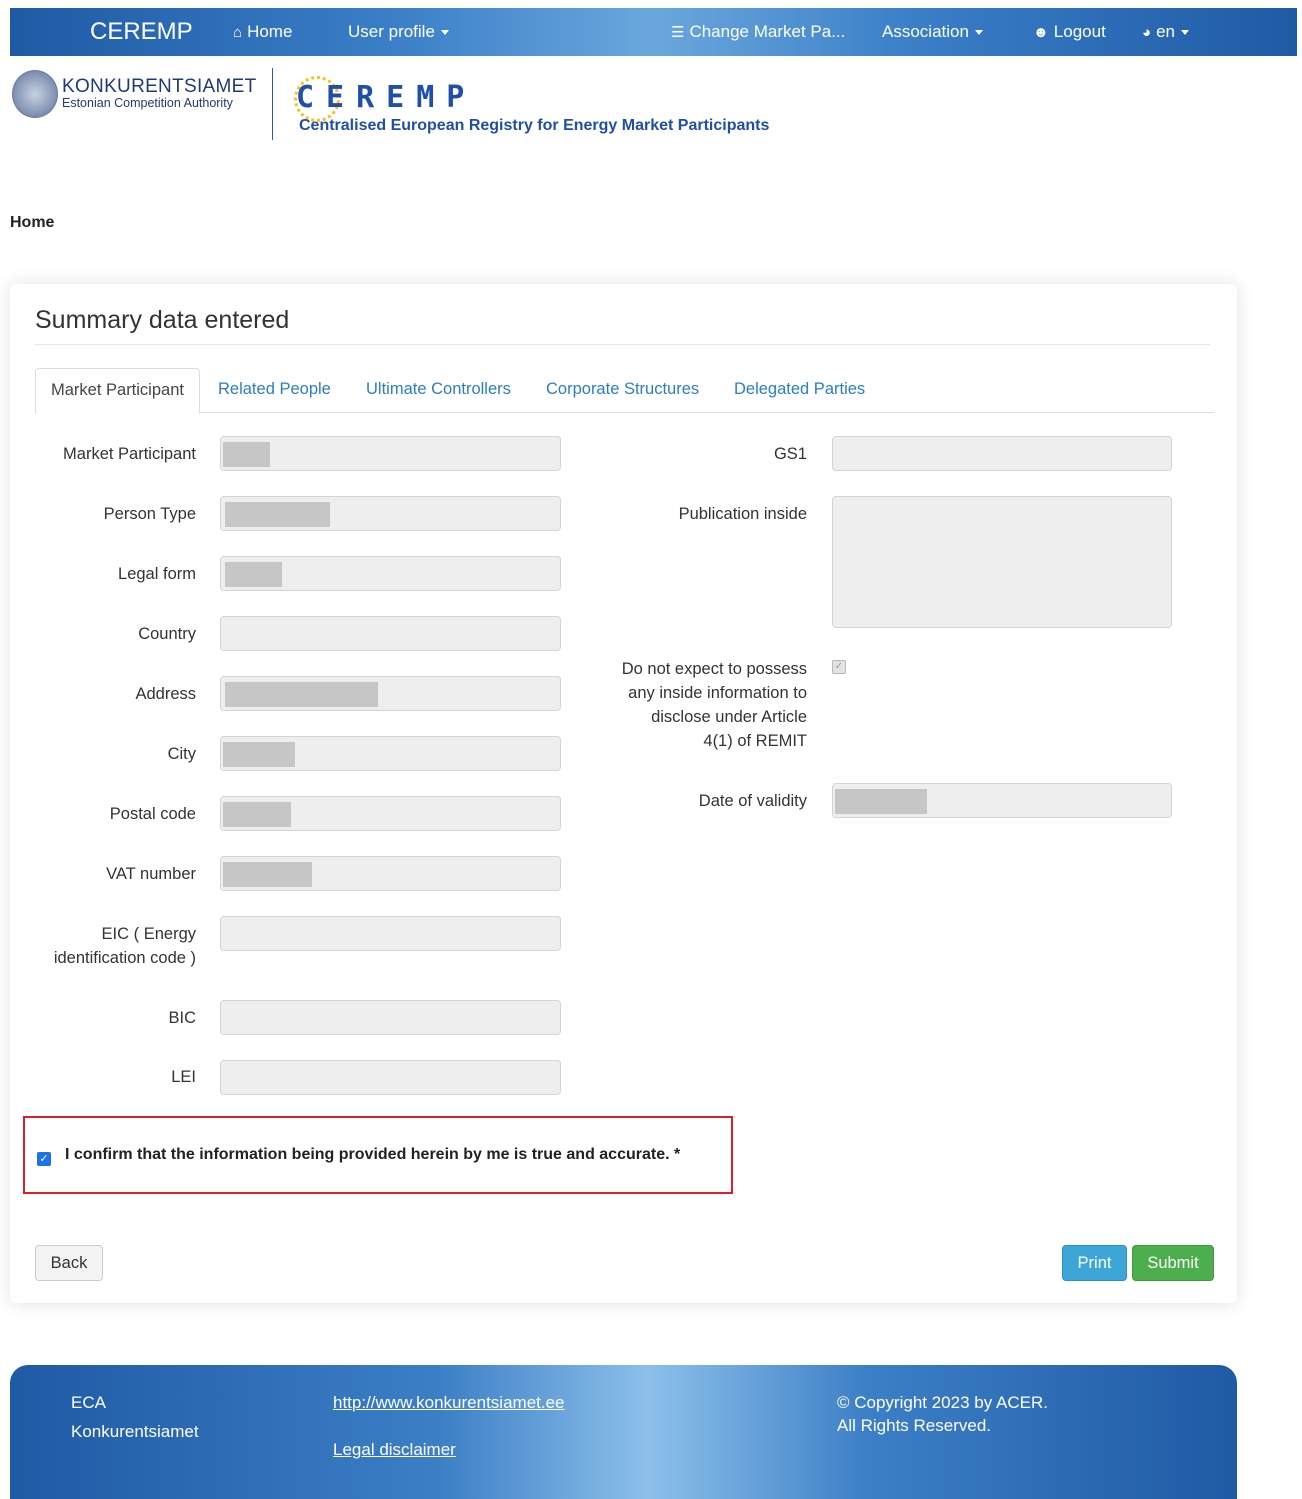 The image size is (1302, 1499). I want to click on city-field, so click(390, 753).